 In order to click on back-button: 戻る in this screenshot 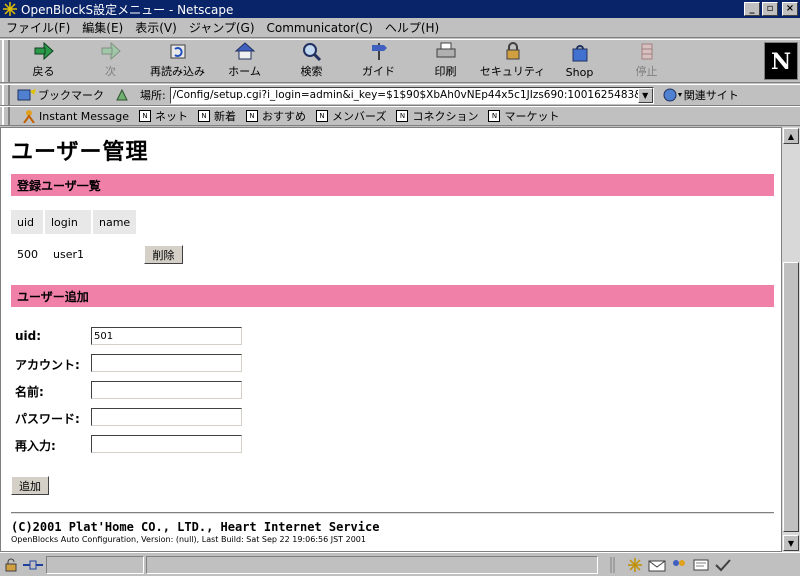, I will do `click(43, 61)`.